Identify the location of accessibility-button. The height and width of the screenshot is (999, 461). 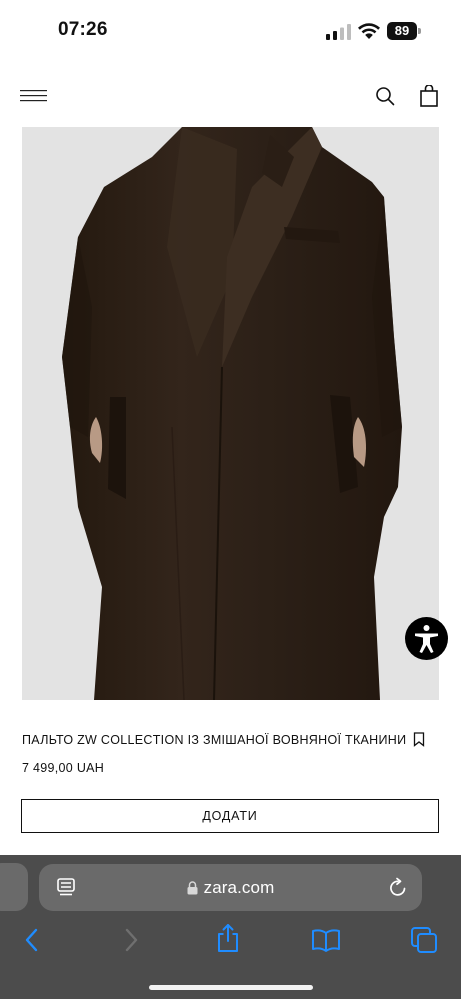
(426, 638).